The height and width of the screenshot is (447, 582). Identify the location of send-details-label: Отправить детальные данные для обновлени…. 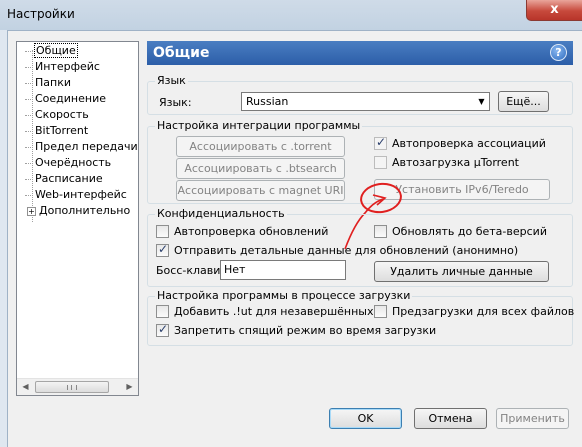
(346, 250).